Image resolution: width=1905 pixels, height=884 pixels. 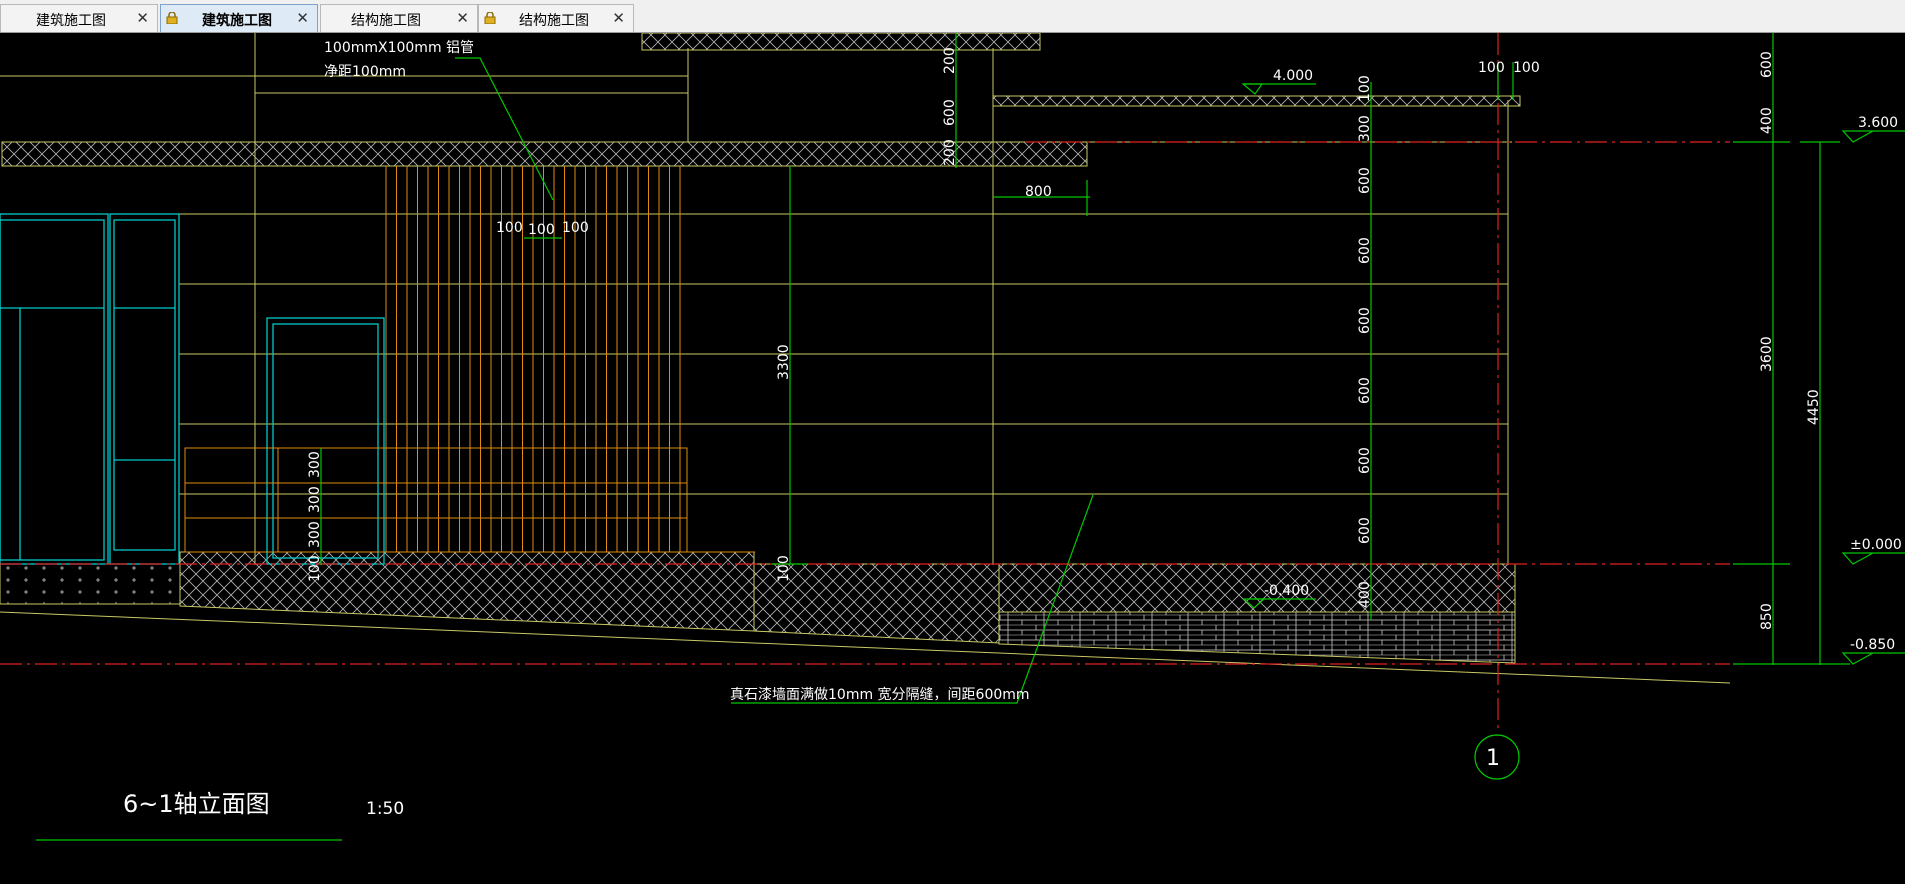 I want to click on tab-struct-drawing-1: 结构施工图 ✕, so click(x=399, y=18).